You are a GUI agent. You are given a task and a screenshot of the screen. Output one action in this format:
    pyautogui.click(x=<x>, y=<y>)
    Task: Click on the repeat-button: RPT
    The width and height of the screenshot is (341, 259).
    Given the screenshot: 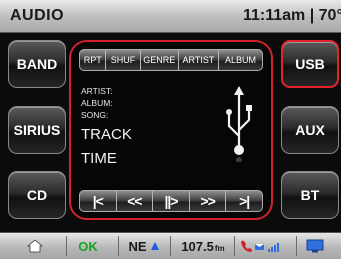 What is the action you would take?
    pyautogui.click(x=93, y=60)
    